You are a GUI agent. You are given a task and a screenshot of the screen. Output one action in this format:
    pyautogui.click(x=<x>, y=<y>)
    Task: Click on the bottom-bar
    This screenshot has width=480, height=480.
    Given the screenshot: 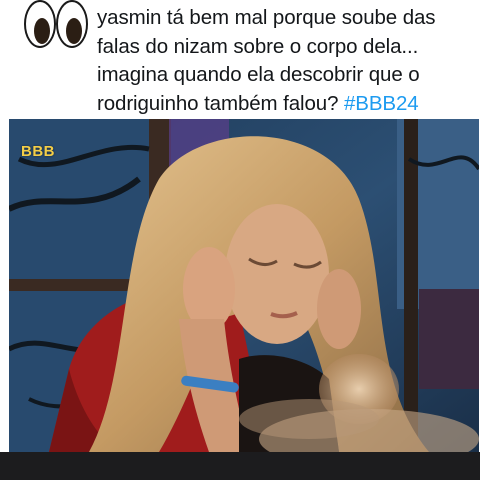 What is the action you would take?
    pyautogui.click(x=240, y=466)
    